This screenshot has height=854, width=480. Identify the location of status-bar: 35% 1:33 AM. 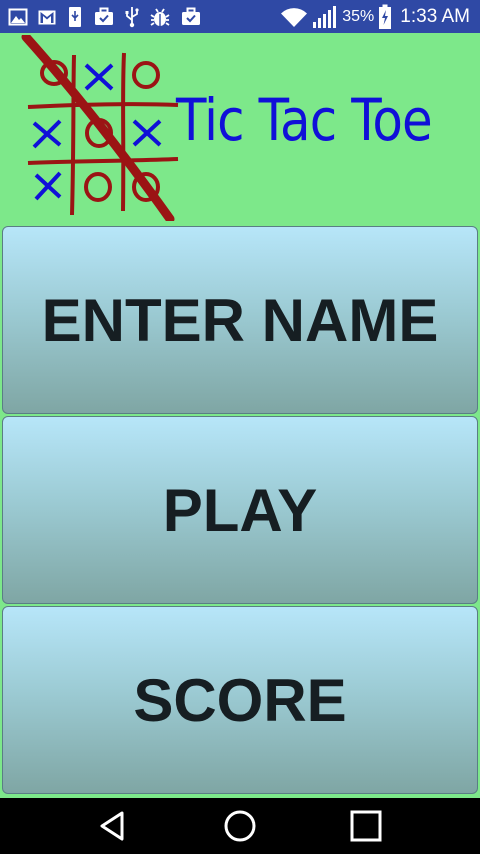
(240, 16).